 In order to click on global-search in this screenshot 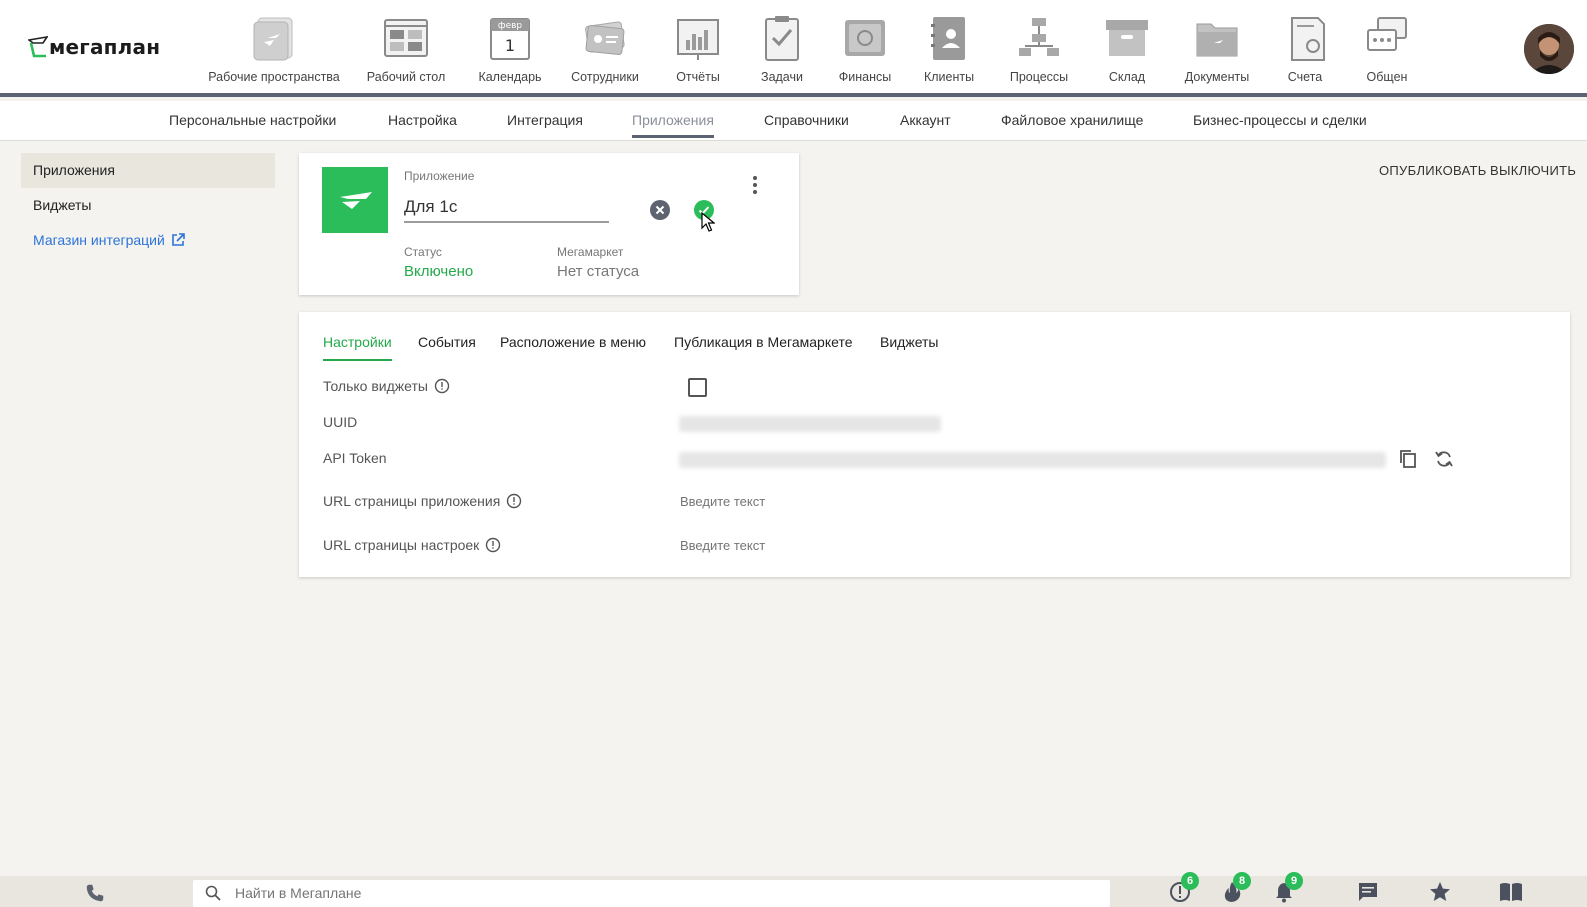, I will do `click(651, 893)`.